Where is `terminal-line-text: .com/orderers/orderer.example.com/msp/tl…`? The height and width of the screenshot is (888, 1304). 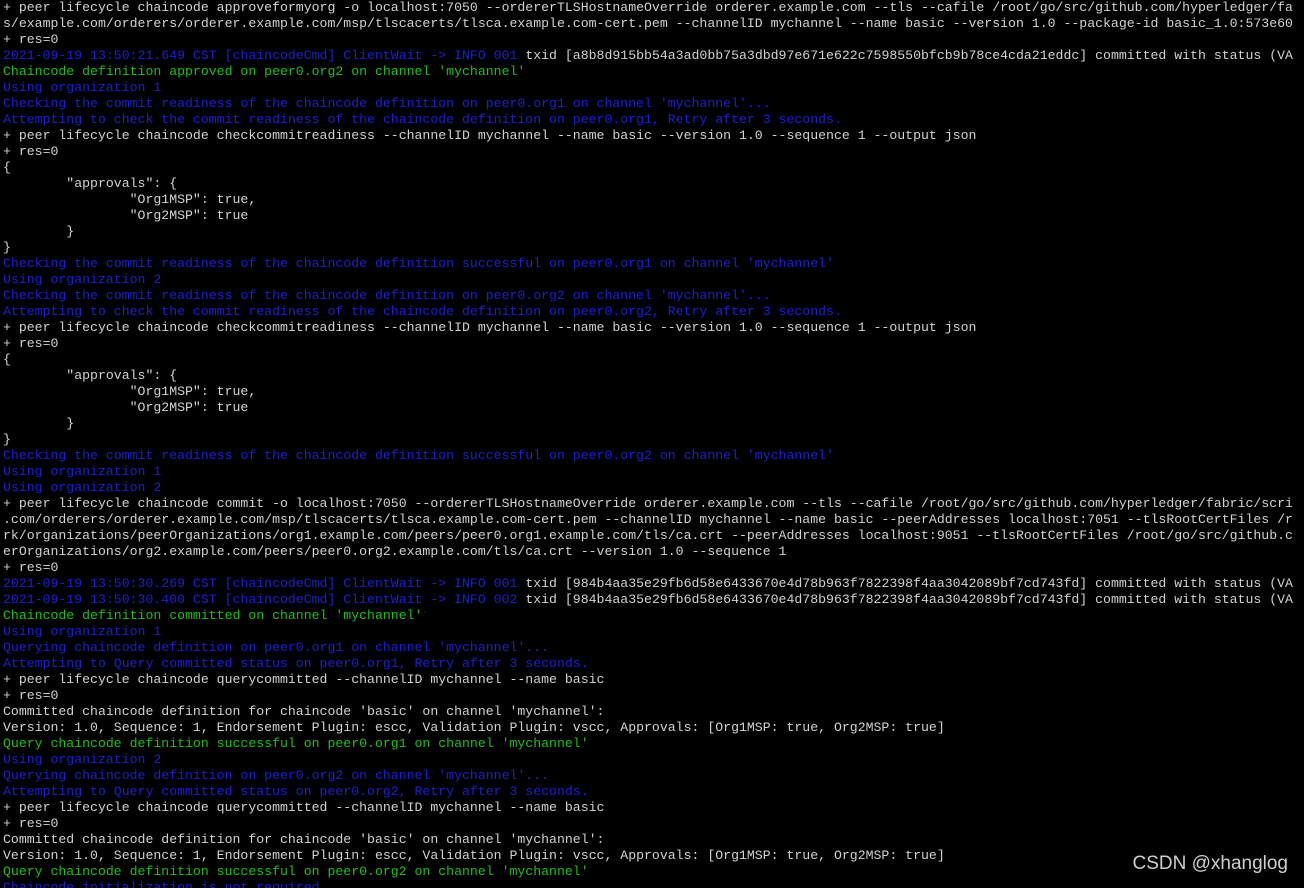
terminal-line-text: .com/orderers/orderer.example.com/msp/tl… is located at coordinates (648, 519).